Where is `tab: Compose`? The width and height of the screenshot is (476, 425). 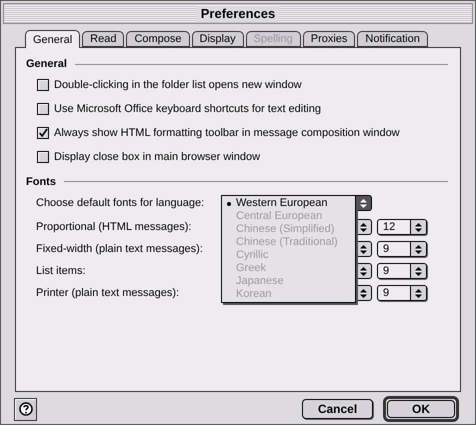 tab: Compose is located at coordinates (158, 39).